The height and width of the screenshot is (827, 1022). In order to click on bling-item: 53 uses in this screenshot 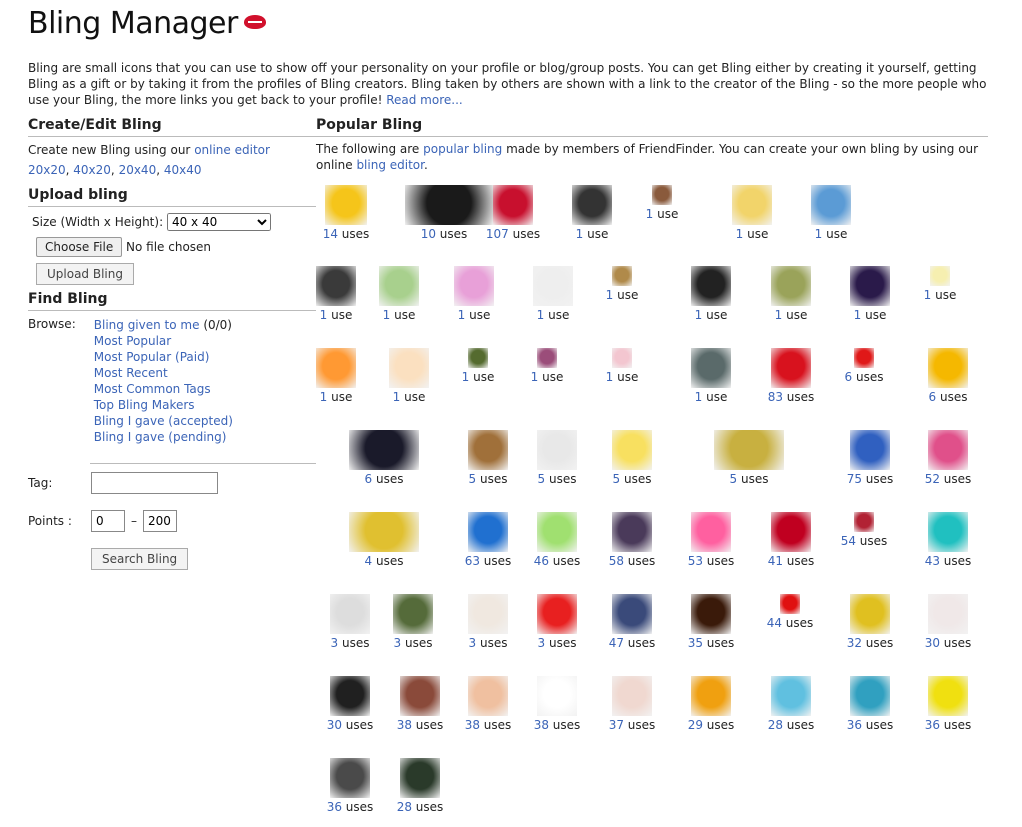, I will do `click(711, 540)`.